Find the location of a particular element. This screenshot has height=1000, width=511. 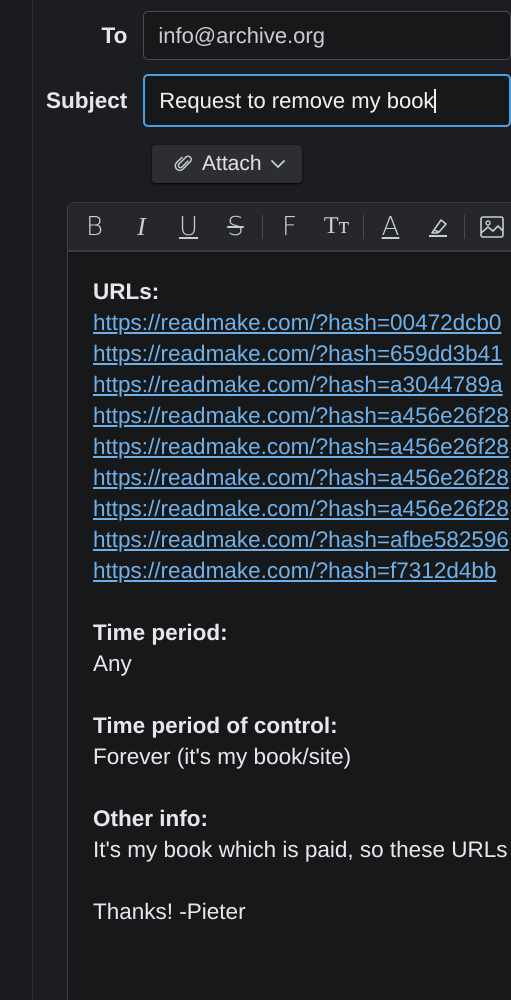

format-button: I is located at coordinates (141, 227).